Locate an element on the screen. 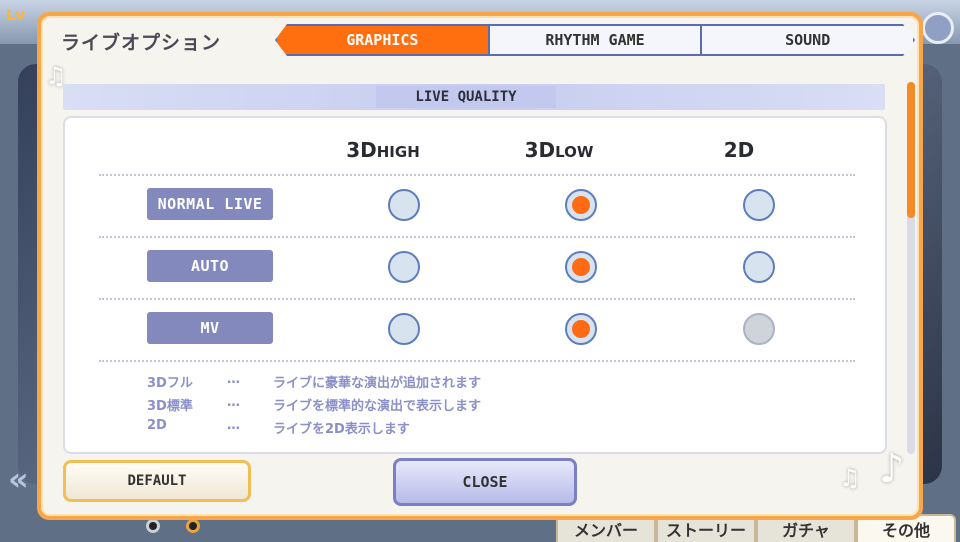 Image resolution: width=960 pixels, height=542 pixels. column-header-2d: 2D is located at coordinates (739, 150).